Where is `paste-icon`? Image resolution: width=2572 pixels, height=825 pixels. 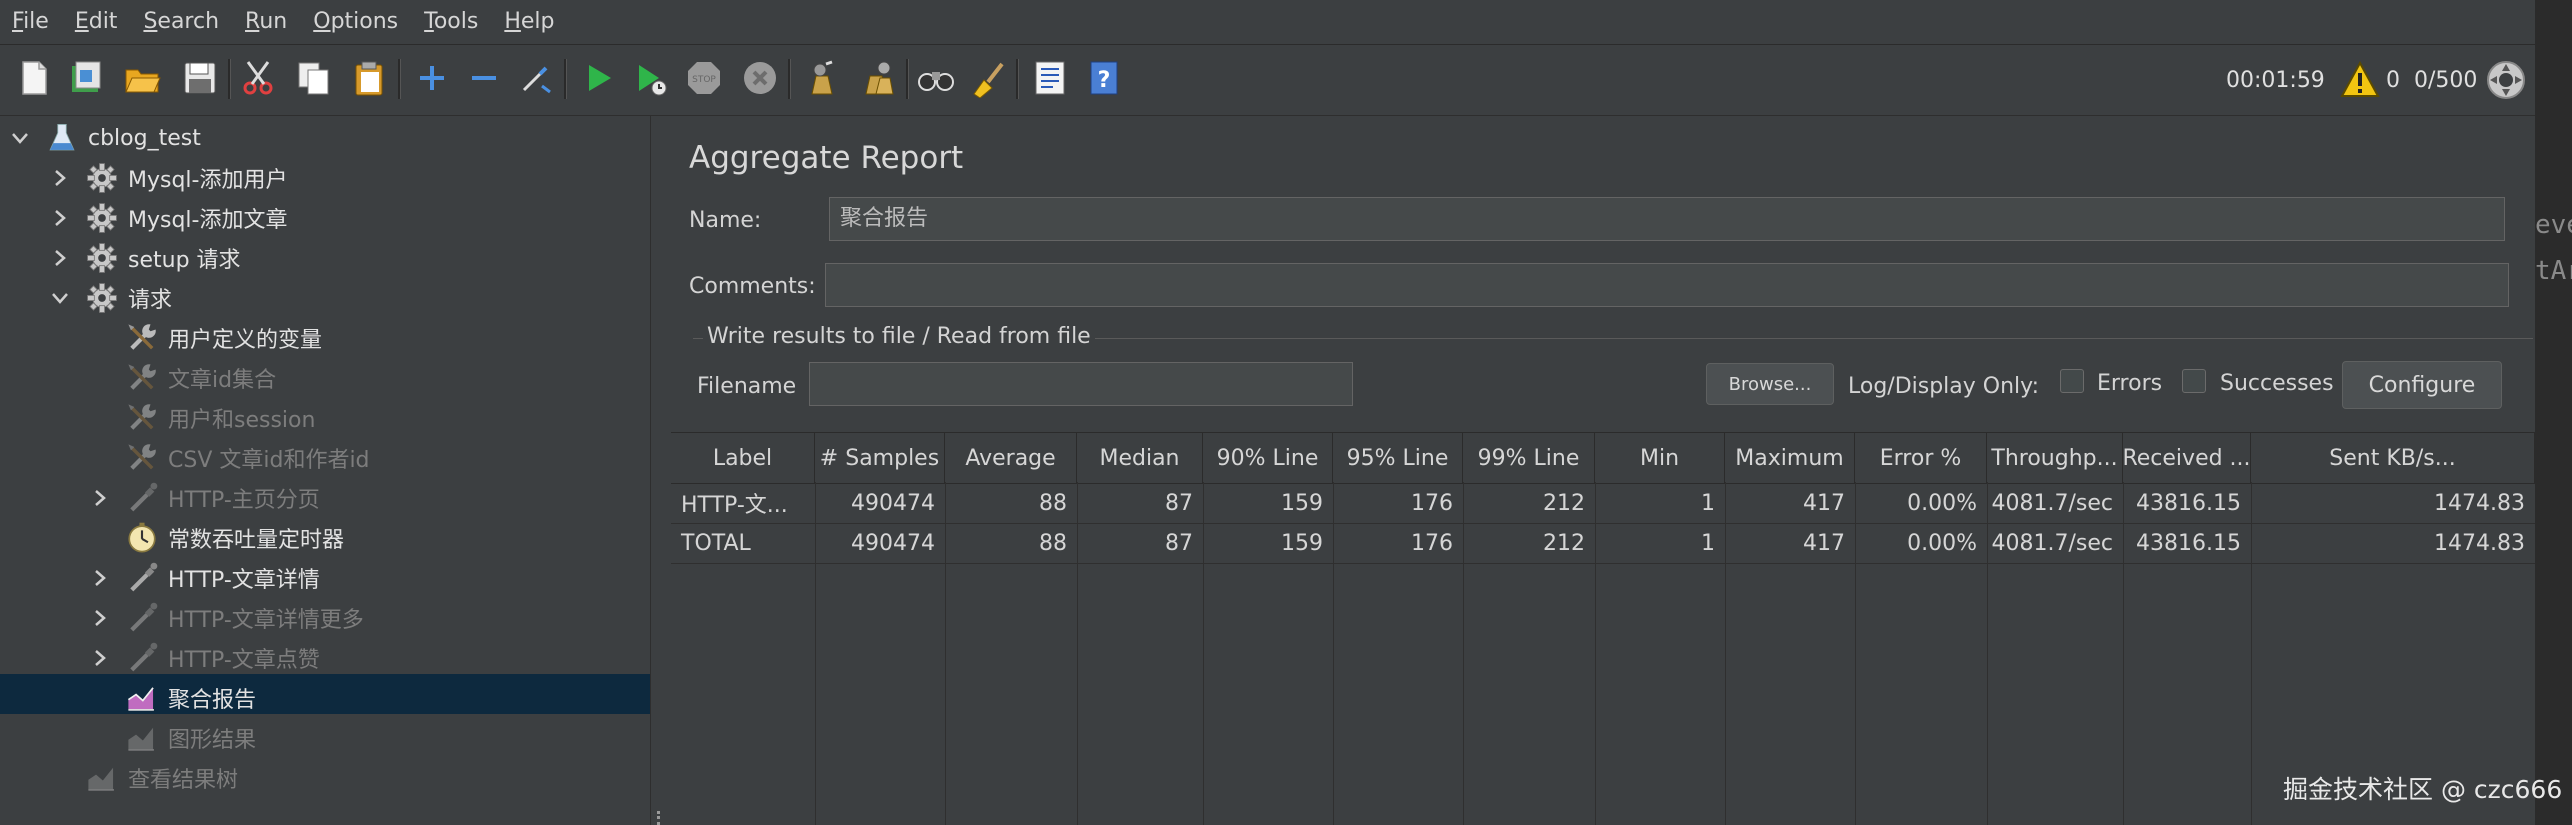 paste-icon is located at coordinates (370, 78).